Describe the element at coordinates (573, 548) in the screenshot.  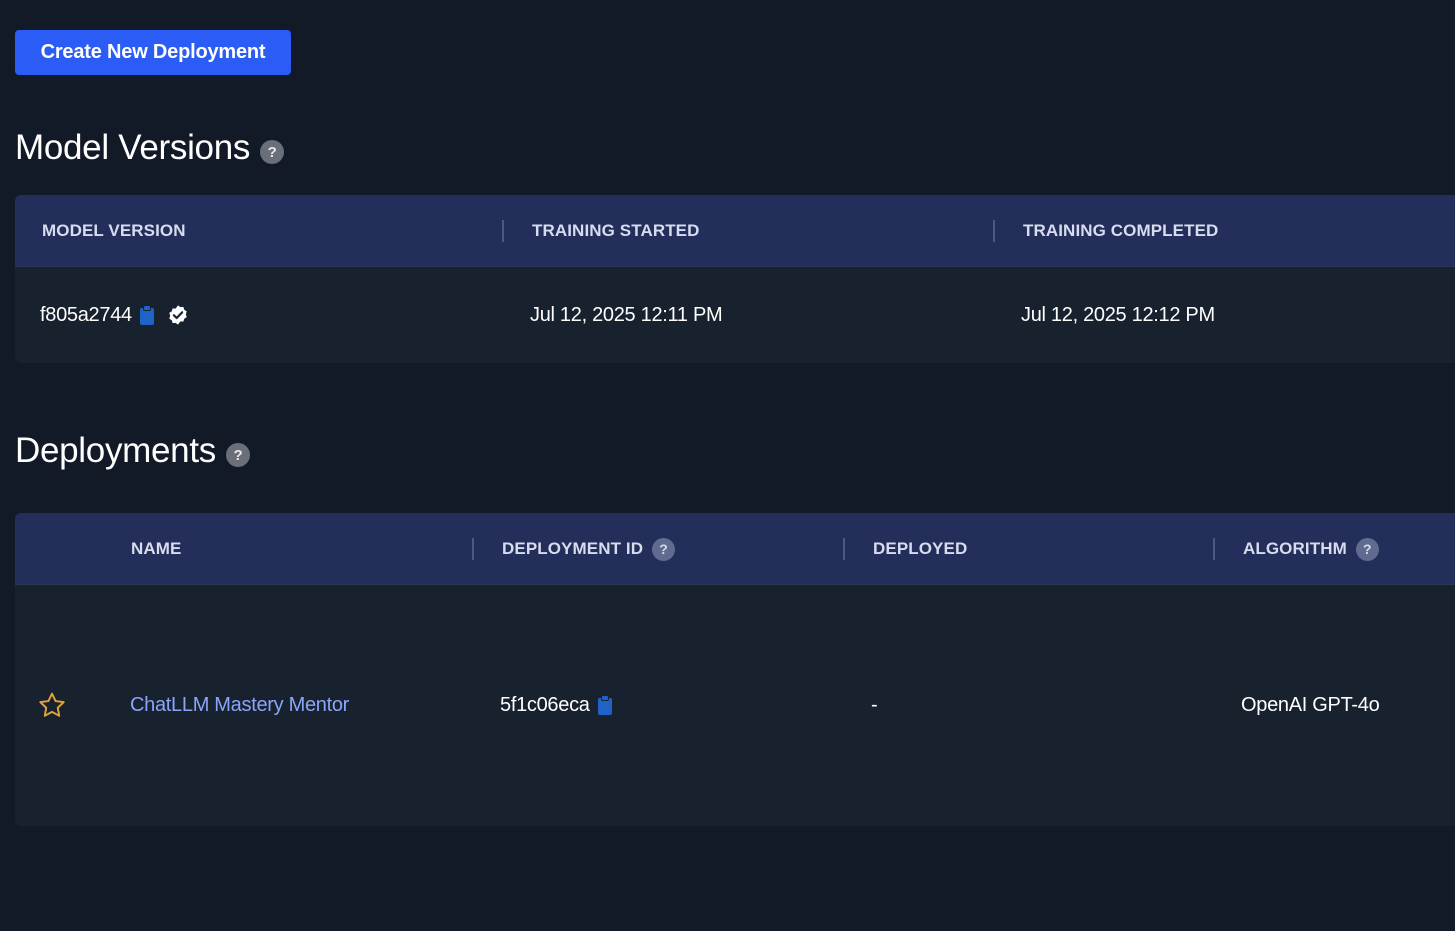
I see `column-header-deployment-id-label: DEPLOYMENT ID` at that location.